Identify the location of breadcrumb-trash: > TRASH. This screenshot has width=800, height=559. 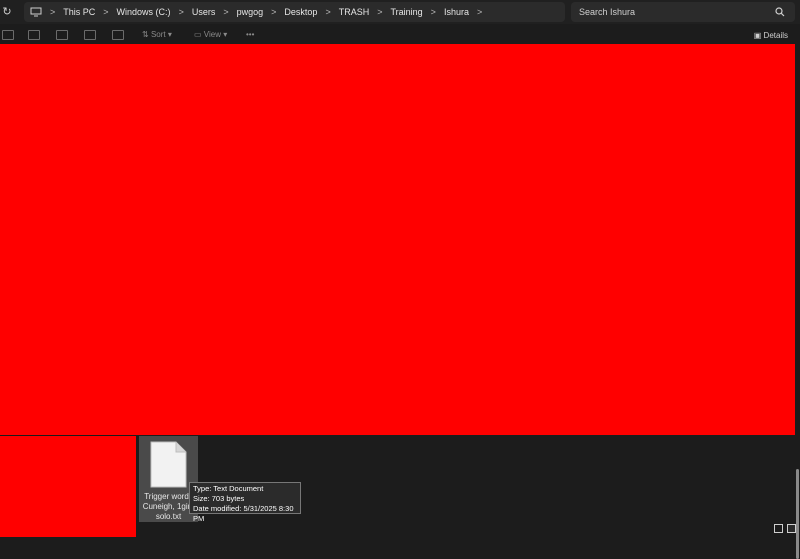
(343, 12).